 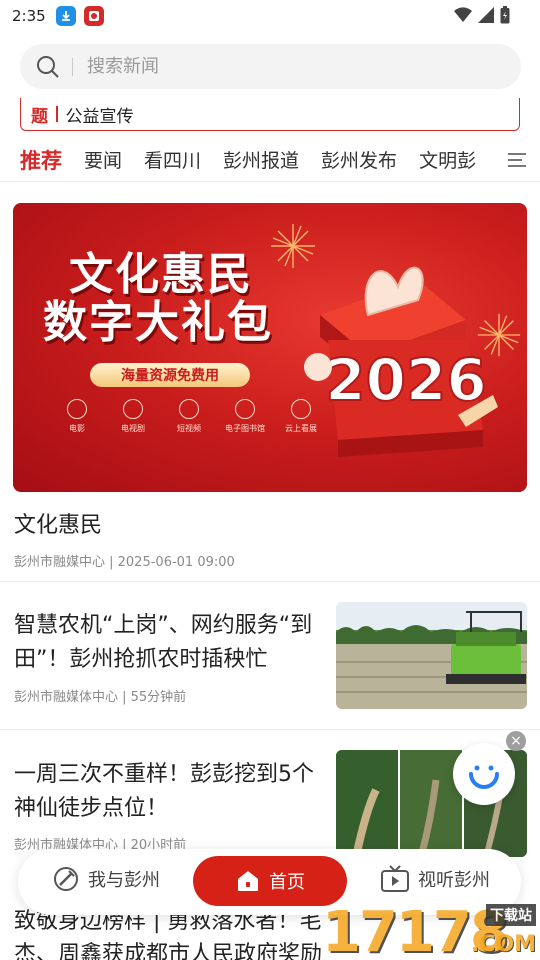 I want to click on featured-article-meta: 彭州市融媒中心 | 2025-06-01 09:00, so click(x=124, y=562).